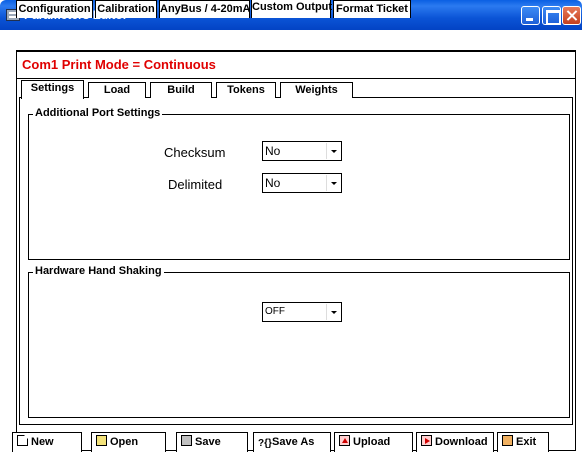  What do you see at coordinates (273, 151) in the screenshot?
I see `checksum-value: No` at bounding box center [273, 151].